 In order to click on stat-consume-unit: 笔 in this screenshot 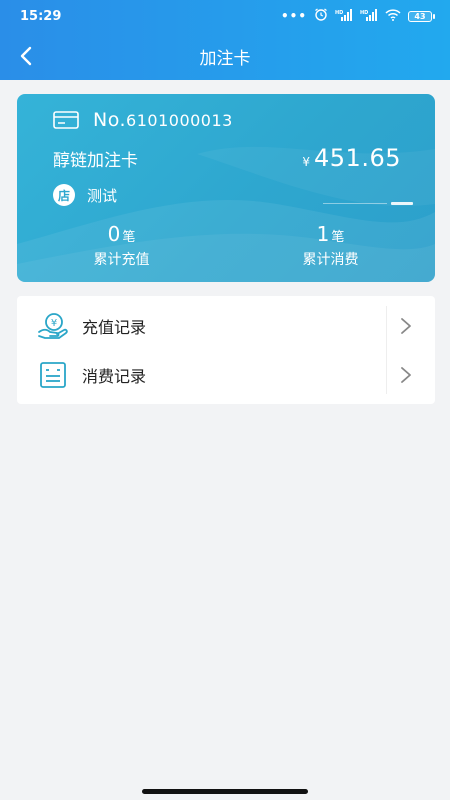, I will do `click(338, 237)`.